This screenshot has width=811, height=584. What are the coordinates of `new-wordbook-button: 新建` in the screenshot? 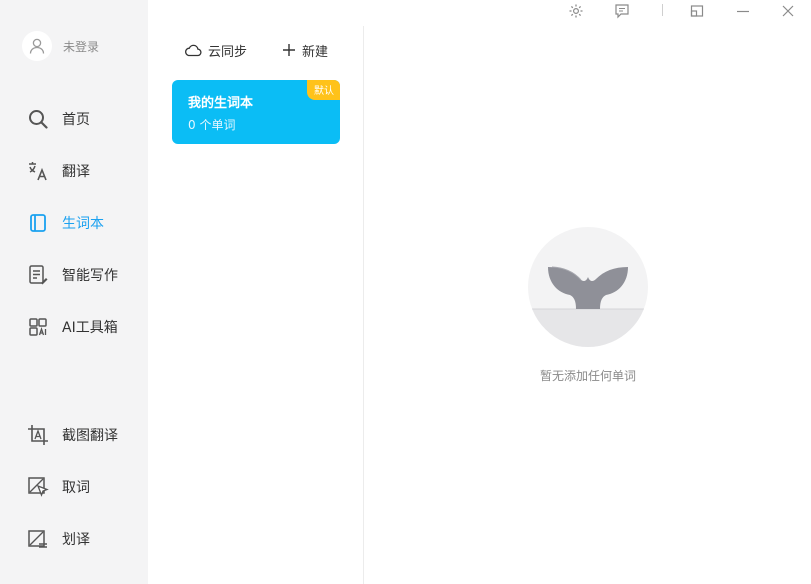 It's located at (305, 50).